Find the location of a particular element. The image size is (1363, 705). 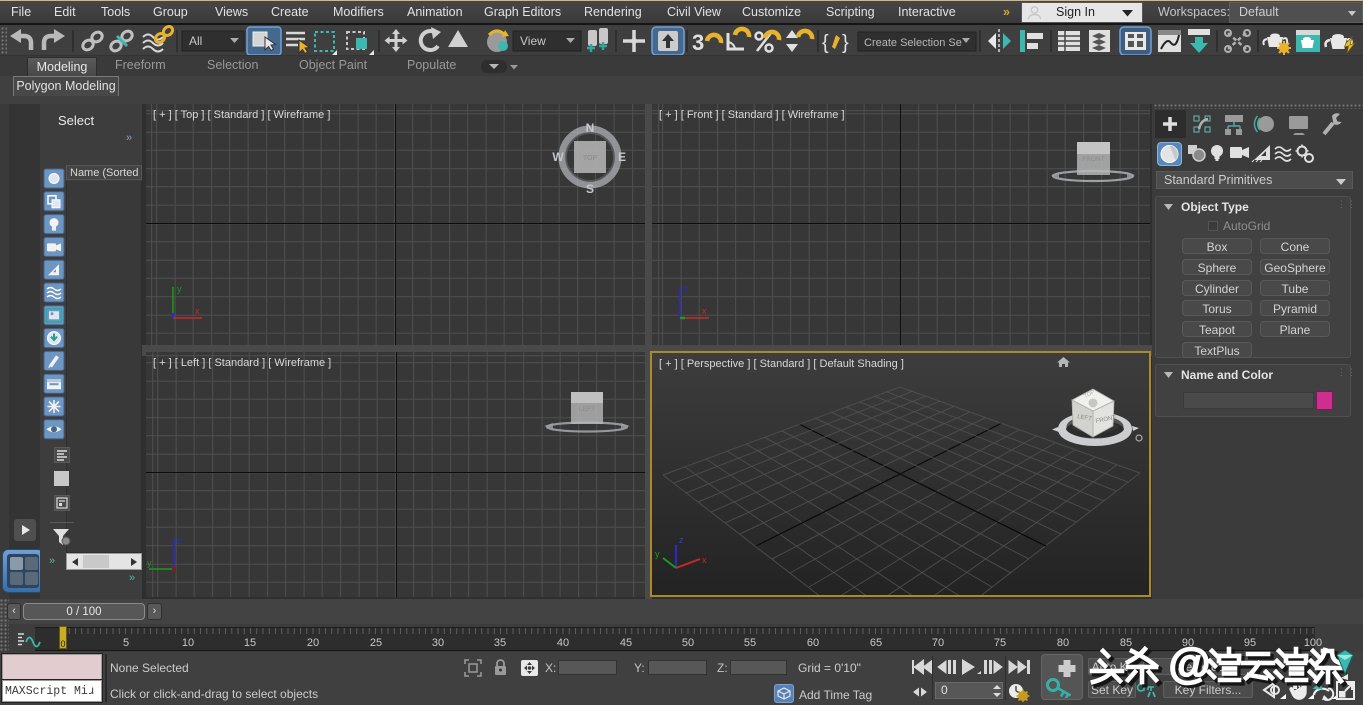

svg-text: N is located at coordinates (590, 128).